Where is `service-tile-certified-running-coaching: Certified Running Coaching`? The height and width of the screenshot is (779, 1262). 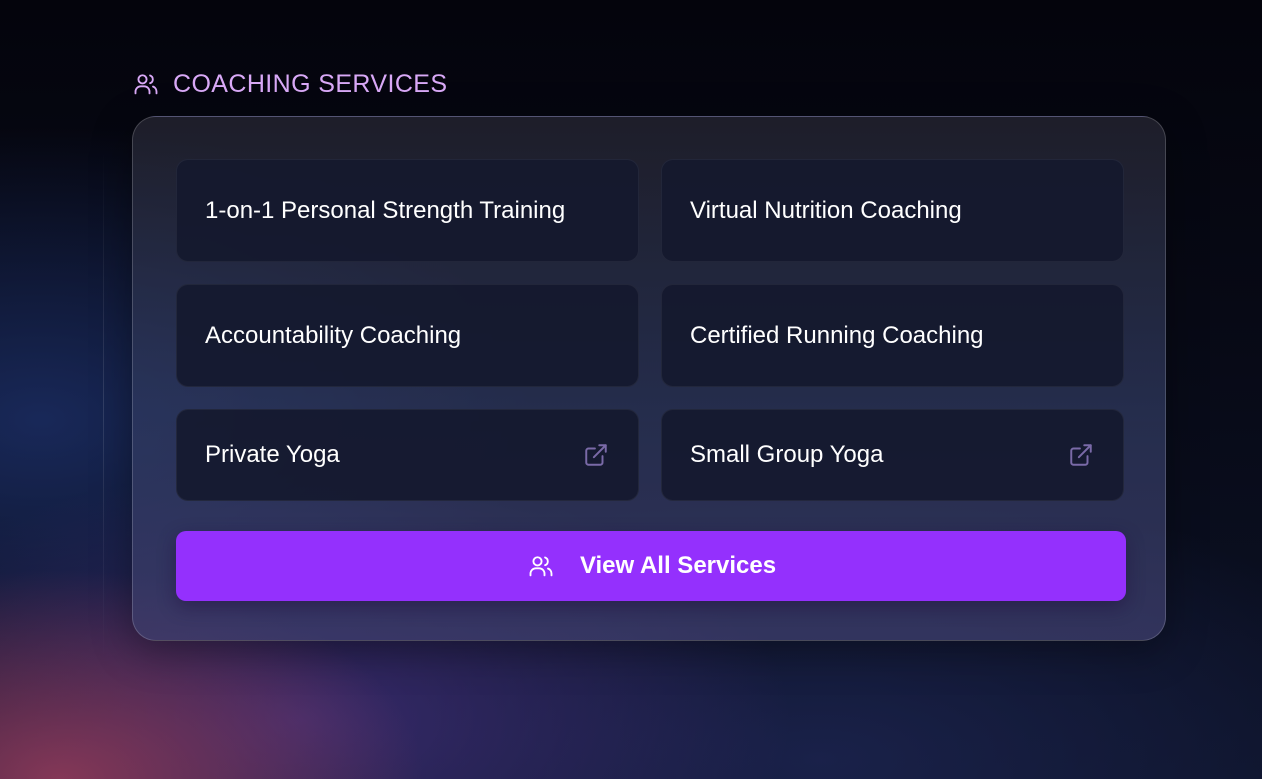
service-tile-certified-running-coaching: Certified Running Coaching is located at coordinates (892, 335).